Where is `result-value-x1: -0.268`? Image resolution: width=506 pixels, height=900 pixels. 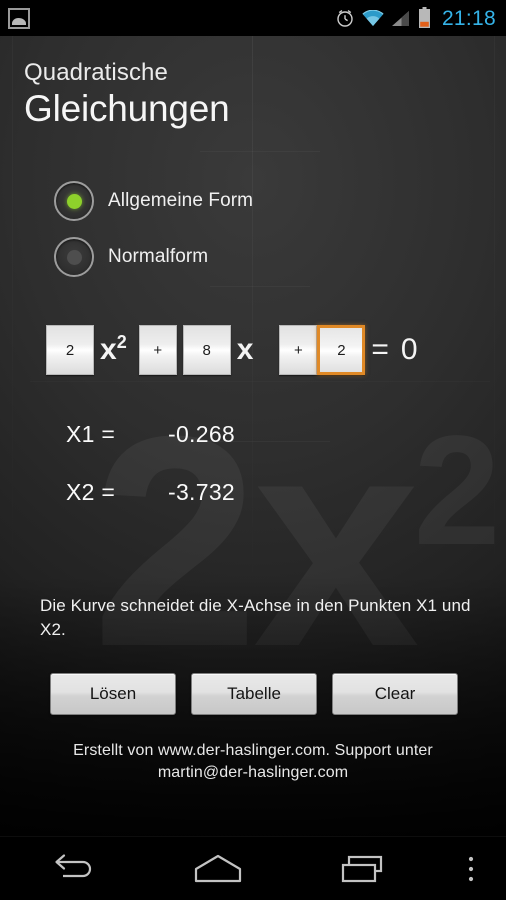
result-value-x1: -0.268 is located at coordinates (202, 434).